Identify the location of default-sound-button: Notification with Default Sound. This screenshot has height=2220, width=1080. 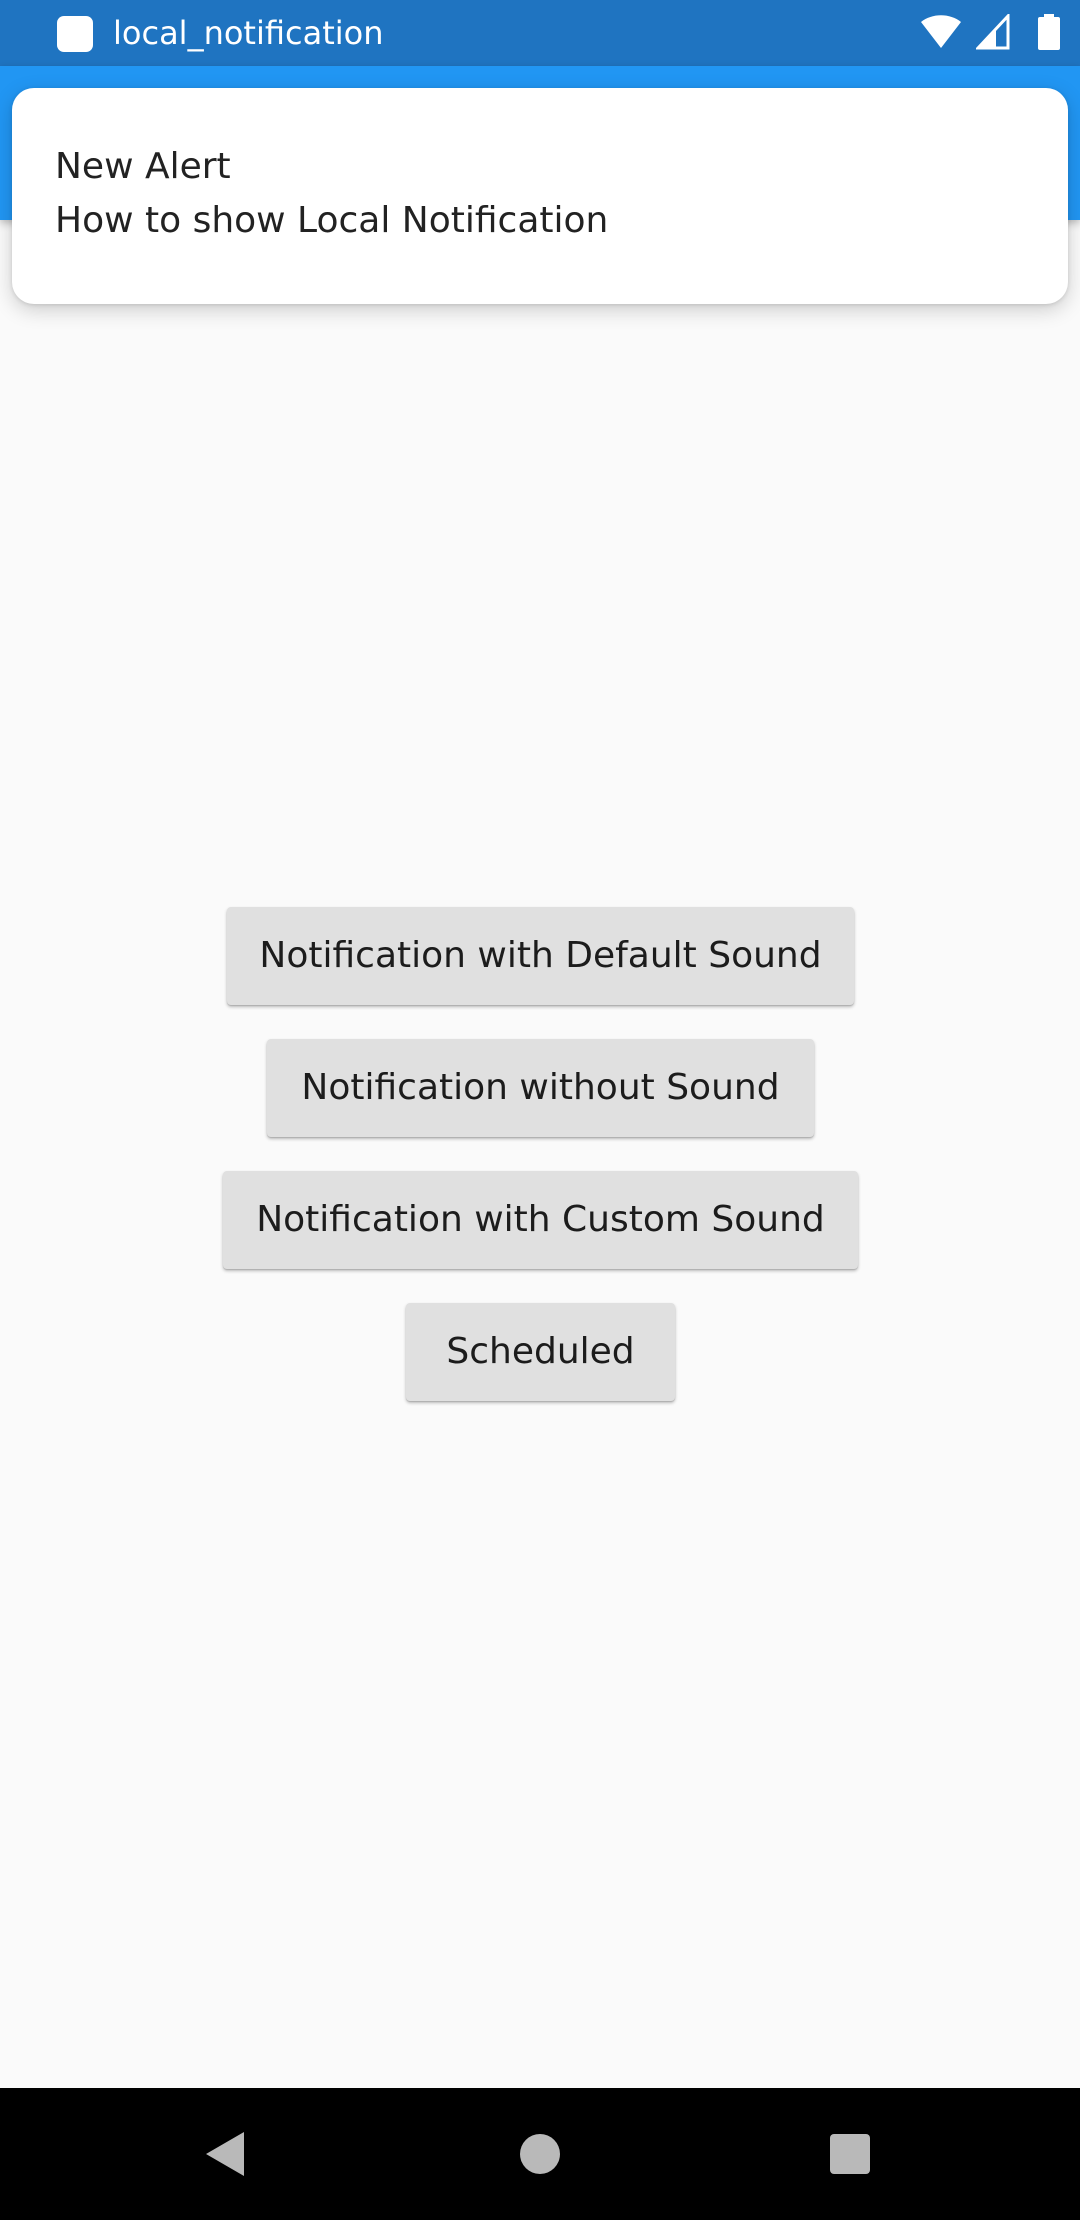
(540, 956).